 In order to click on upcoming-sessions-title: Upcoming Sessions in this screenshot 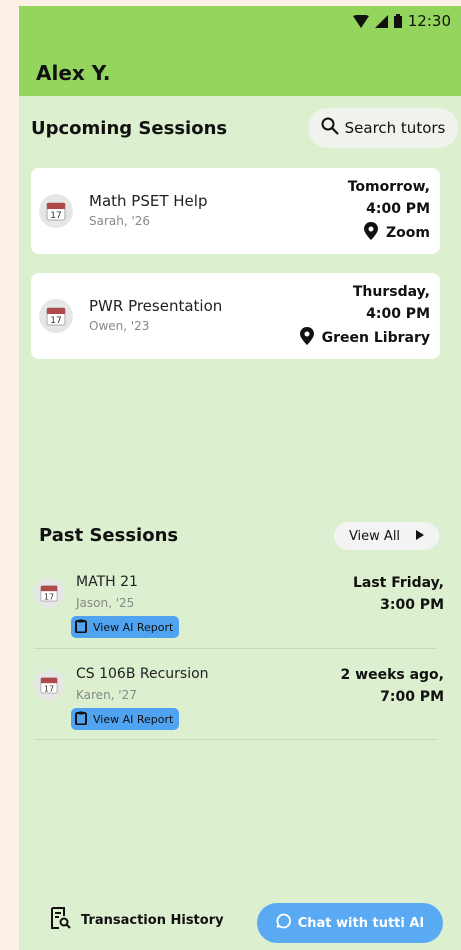, I will do `click(129, 128)`.